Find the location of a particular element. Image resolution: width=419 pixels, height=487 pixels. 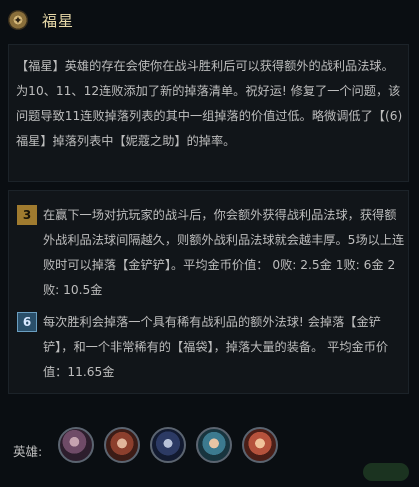

champion-row: 英雄: is located at coordinates (208, 451).